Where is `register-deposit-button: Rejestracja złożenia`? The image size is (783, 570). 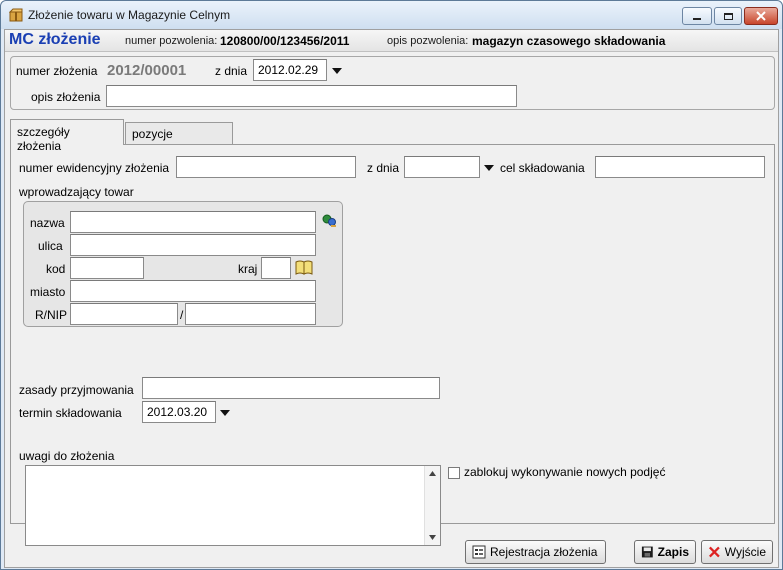 register-deposit-button: Rejestracja złożenia is located at coordinates (535, 552).